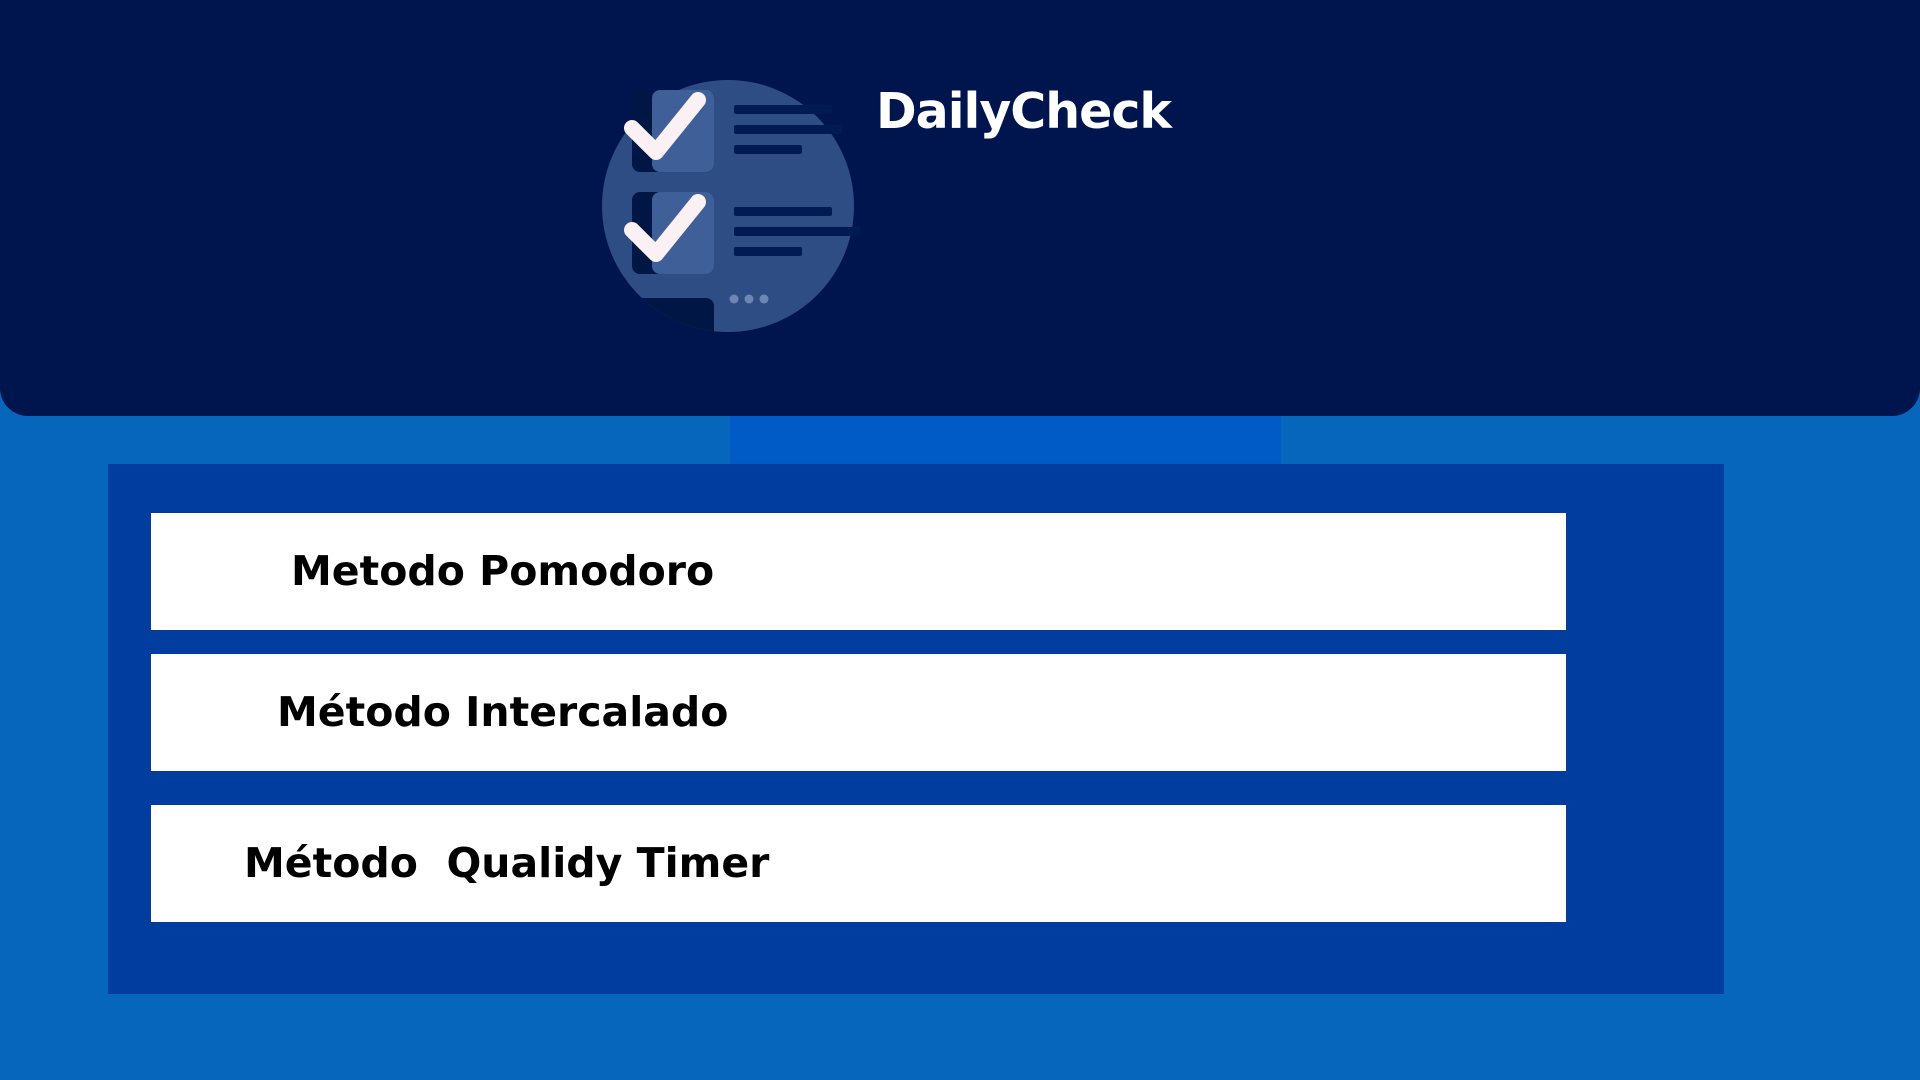 Image resolution: width=1920 pixels, height=1080 pixels. I want to click on method-intercalado-label: Método Intercalado, so click(503, 712).